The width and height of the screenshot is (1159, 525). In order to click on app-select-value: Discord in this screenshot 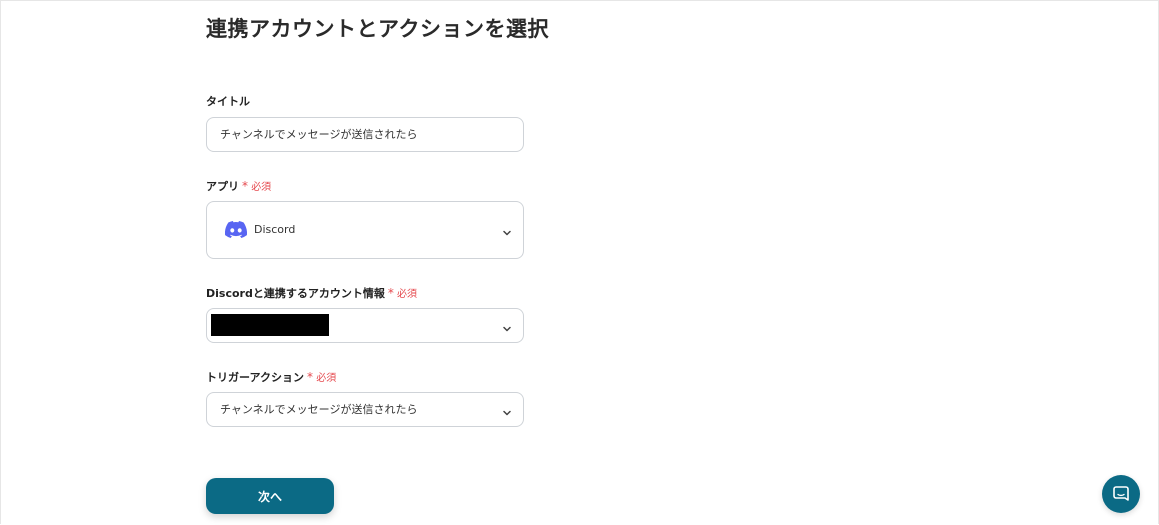, I will do `click(275, 229)`.